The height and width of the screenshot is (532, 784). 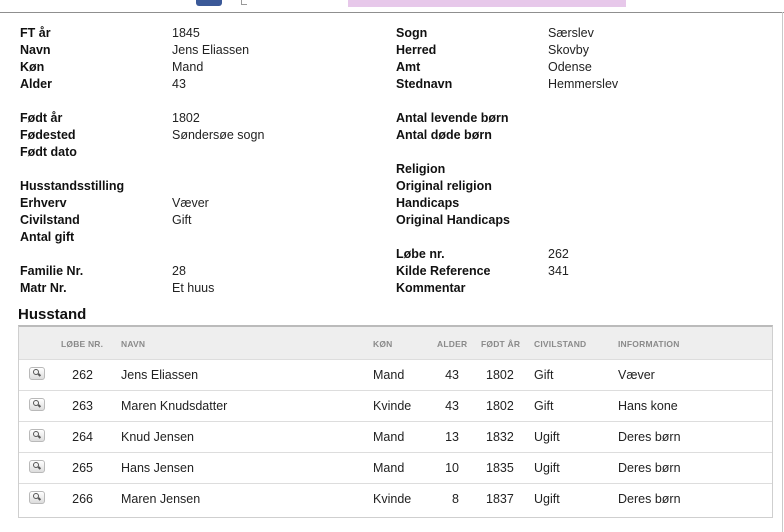 What do you see at coordinates (218, 135) in the screenshot?
I see `field-value: Søndersøe sogn` at bounding box center [218, 135].